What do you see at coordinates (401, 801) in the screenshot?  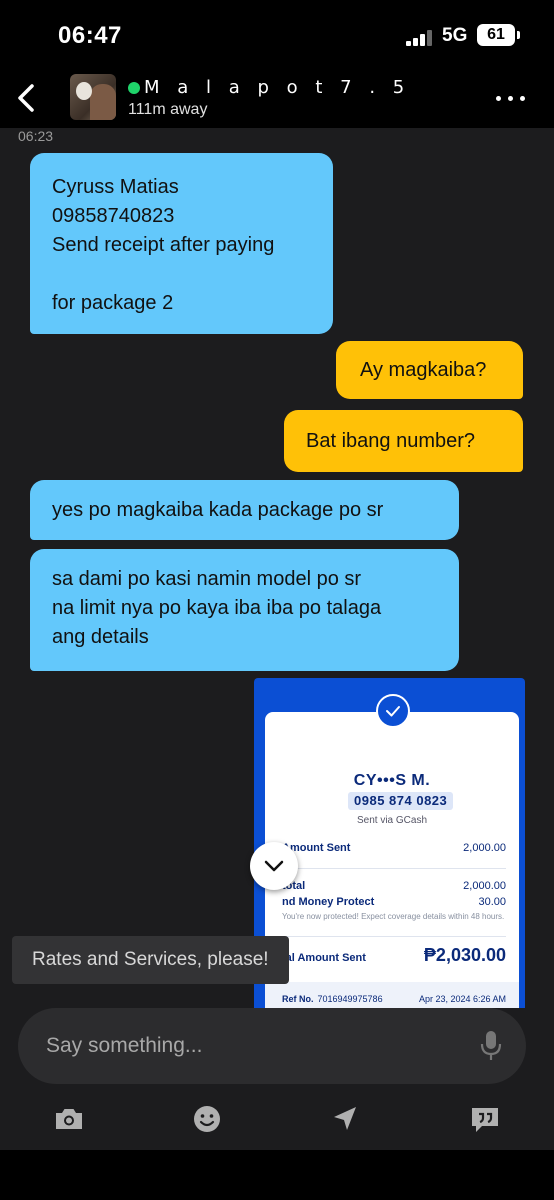 I see `receipt-recipient-number: 0985 874 0823` at bounding box center [401, 801].